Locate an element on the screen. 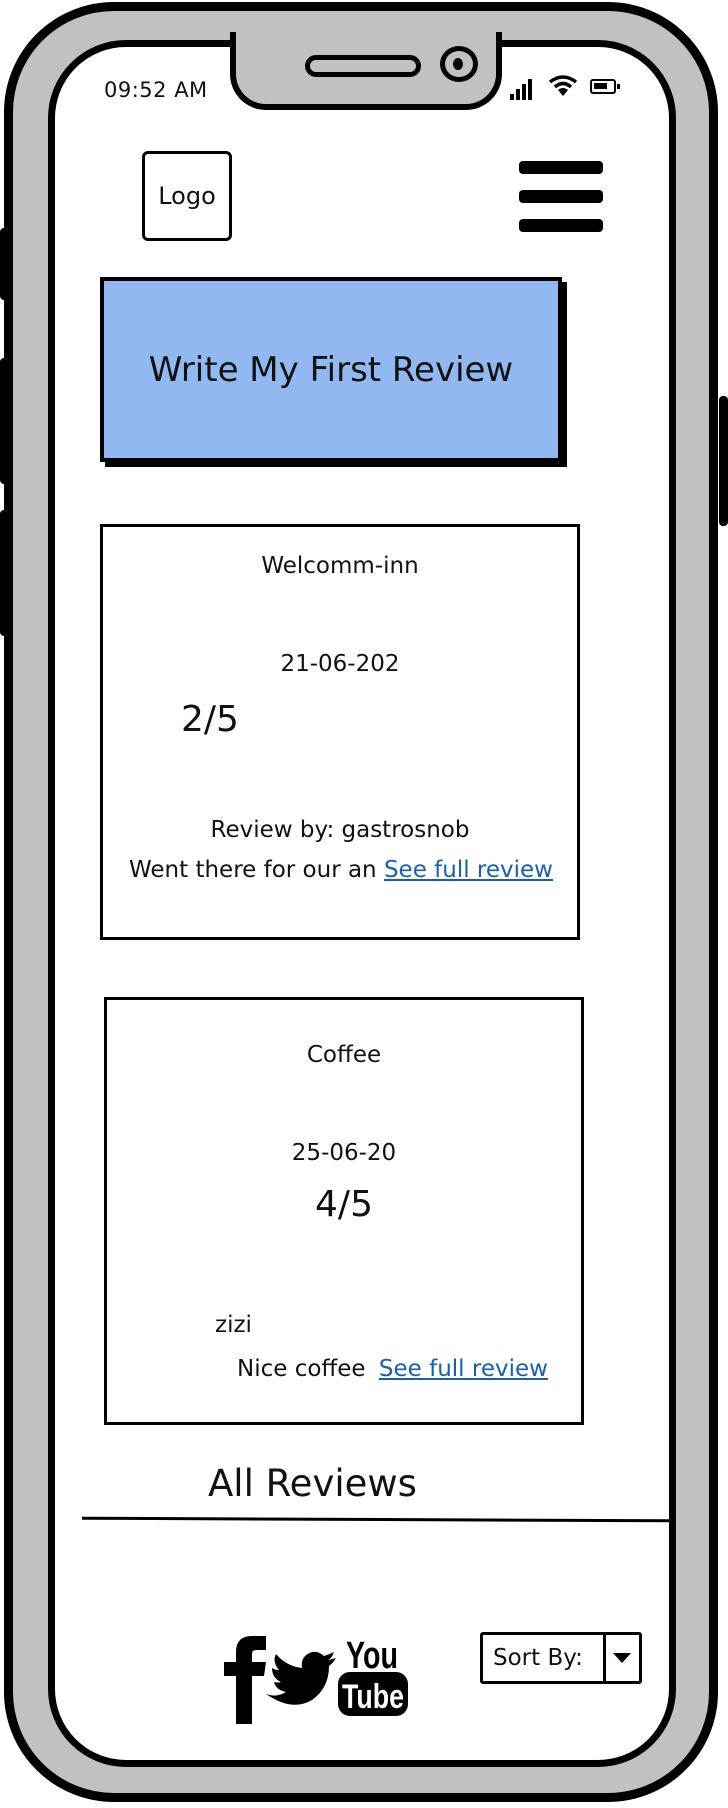 Image resolution: width=728 pixels, height=1808 pixels. twitter-icon is located at coordinates (301, 1678).